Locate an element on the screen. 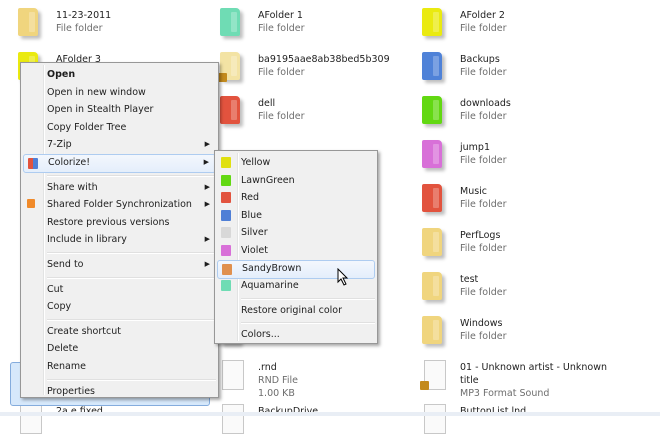  item-type: RND File is located at coordinates (278, 380).